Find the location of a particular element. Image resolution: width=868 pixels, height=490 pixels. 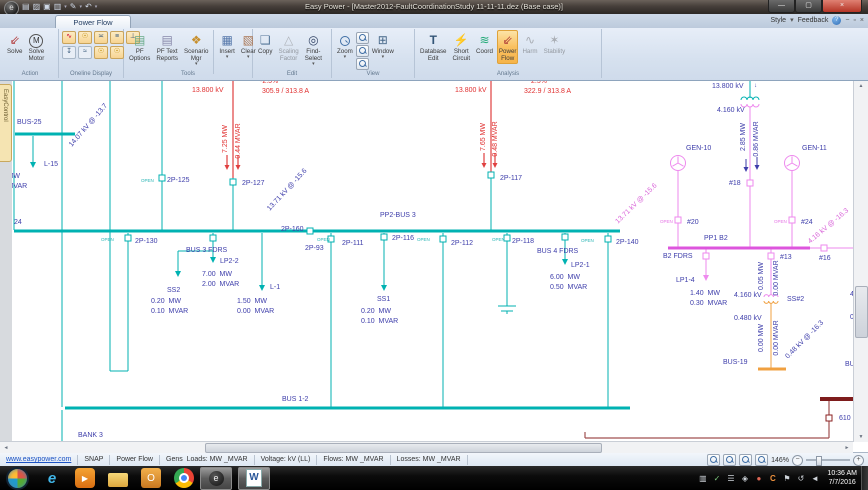

scenario-mgr-button: ❖ Scenario Mgr ▾ is located at coordinates (196, 49).